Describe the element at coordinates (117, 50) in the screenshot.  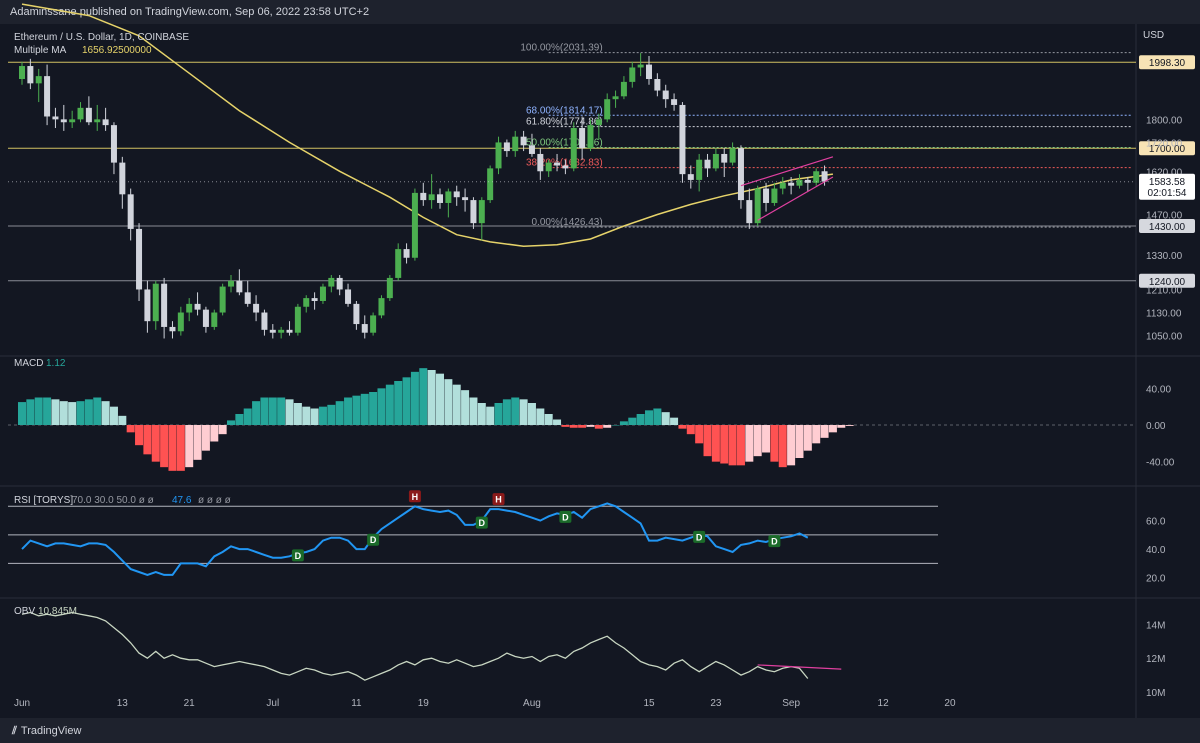
I see `ma-value: 1656.92500000` at that location.